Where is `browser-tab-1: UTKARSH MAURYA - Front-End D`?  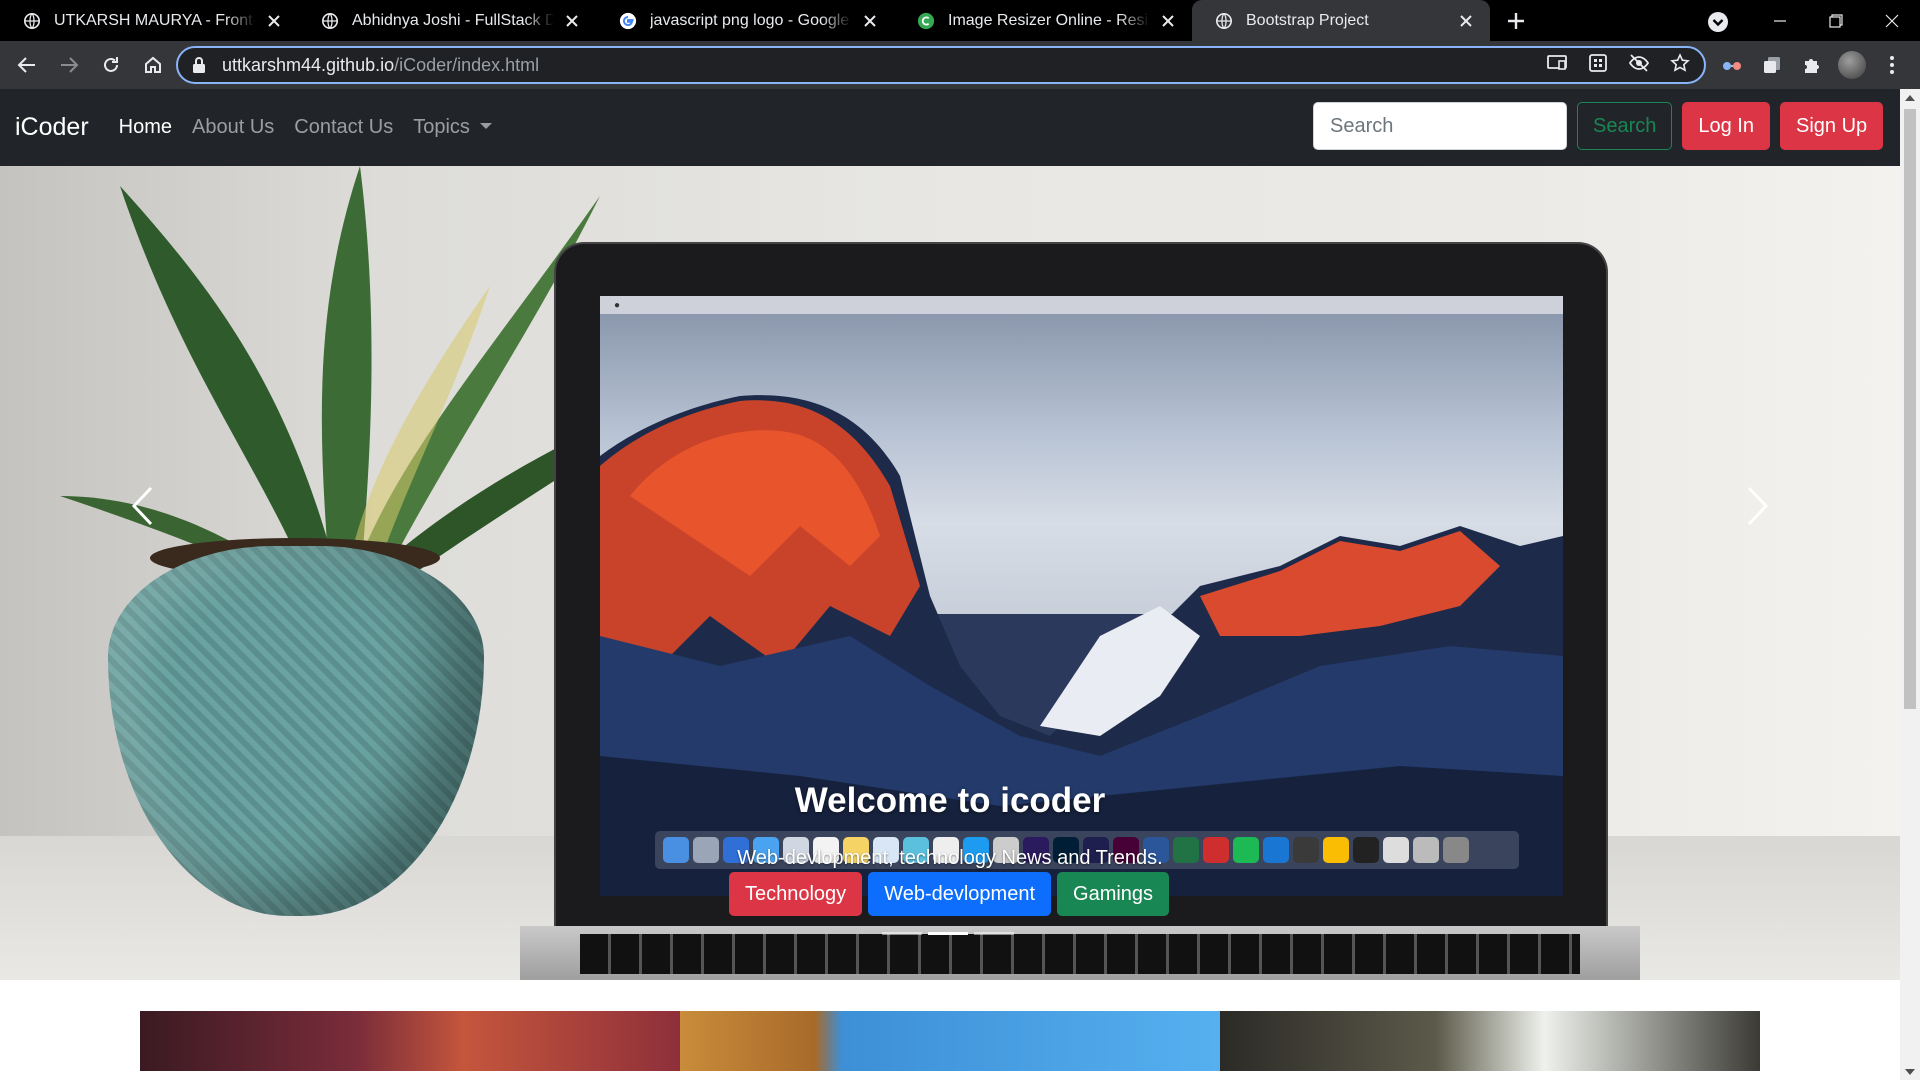
browser-tab-1: UTKARSH MAURYA - Front-End D is located at coordinates (149, 20).